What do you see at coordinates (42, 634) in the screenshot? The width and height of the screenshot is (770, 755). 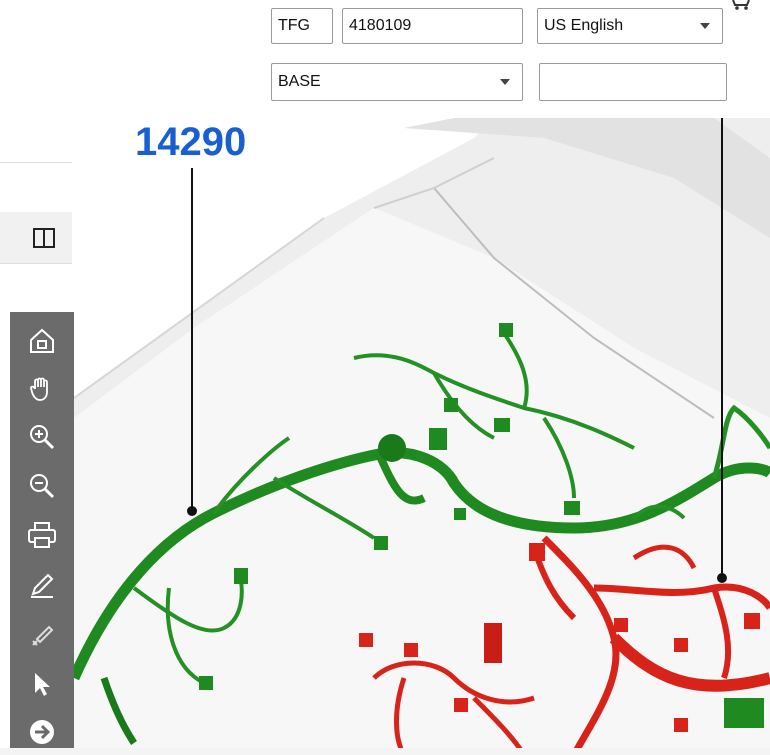 I see `eraser-icon` at bounding box center [42, 634].